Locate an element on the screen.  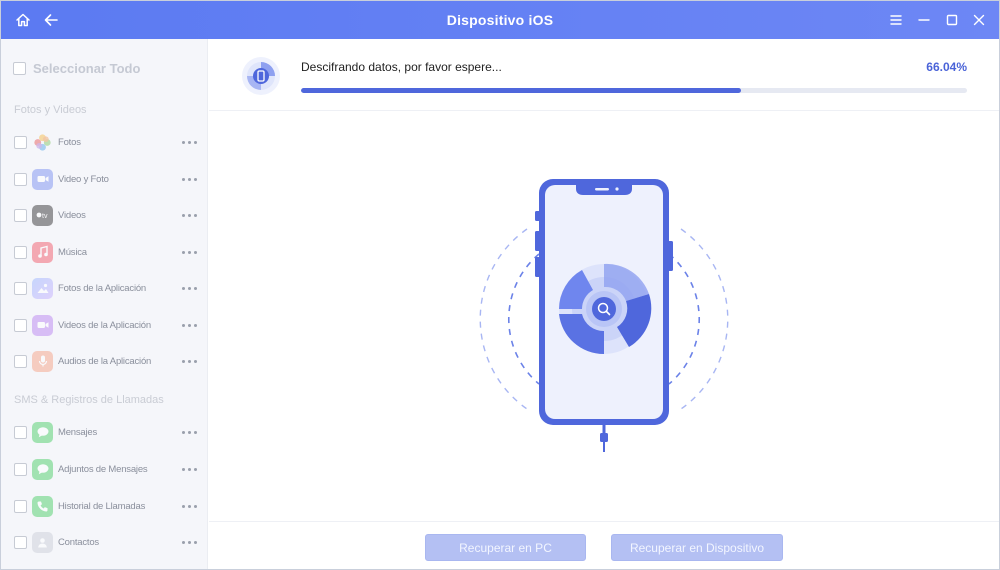
sidebar-item-label: Audios de la Aplicación is located at coordinates (105, 361).